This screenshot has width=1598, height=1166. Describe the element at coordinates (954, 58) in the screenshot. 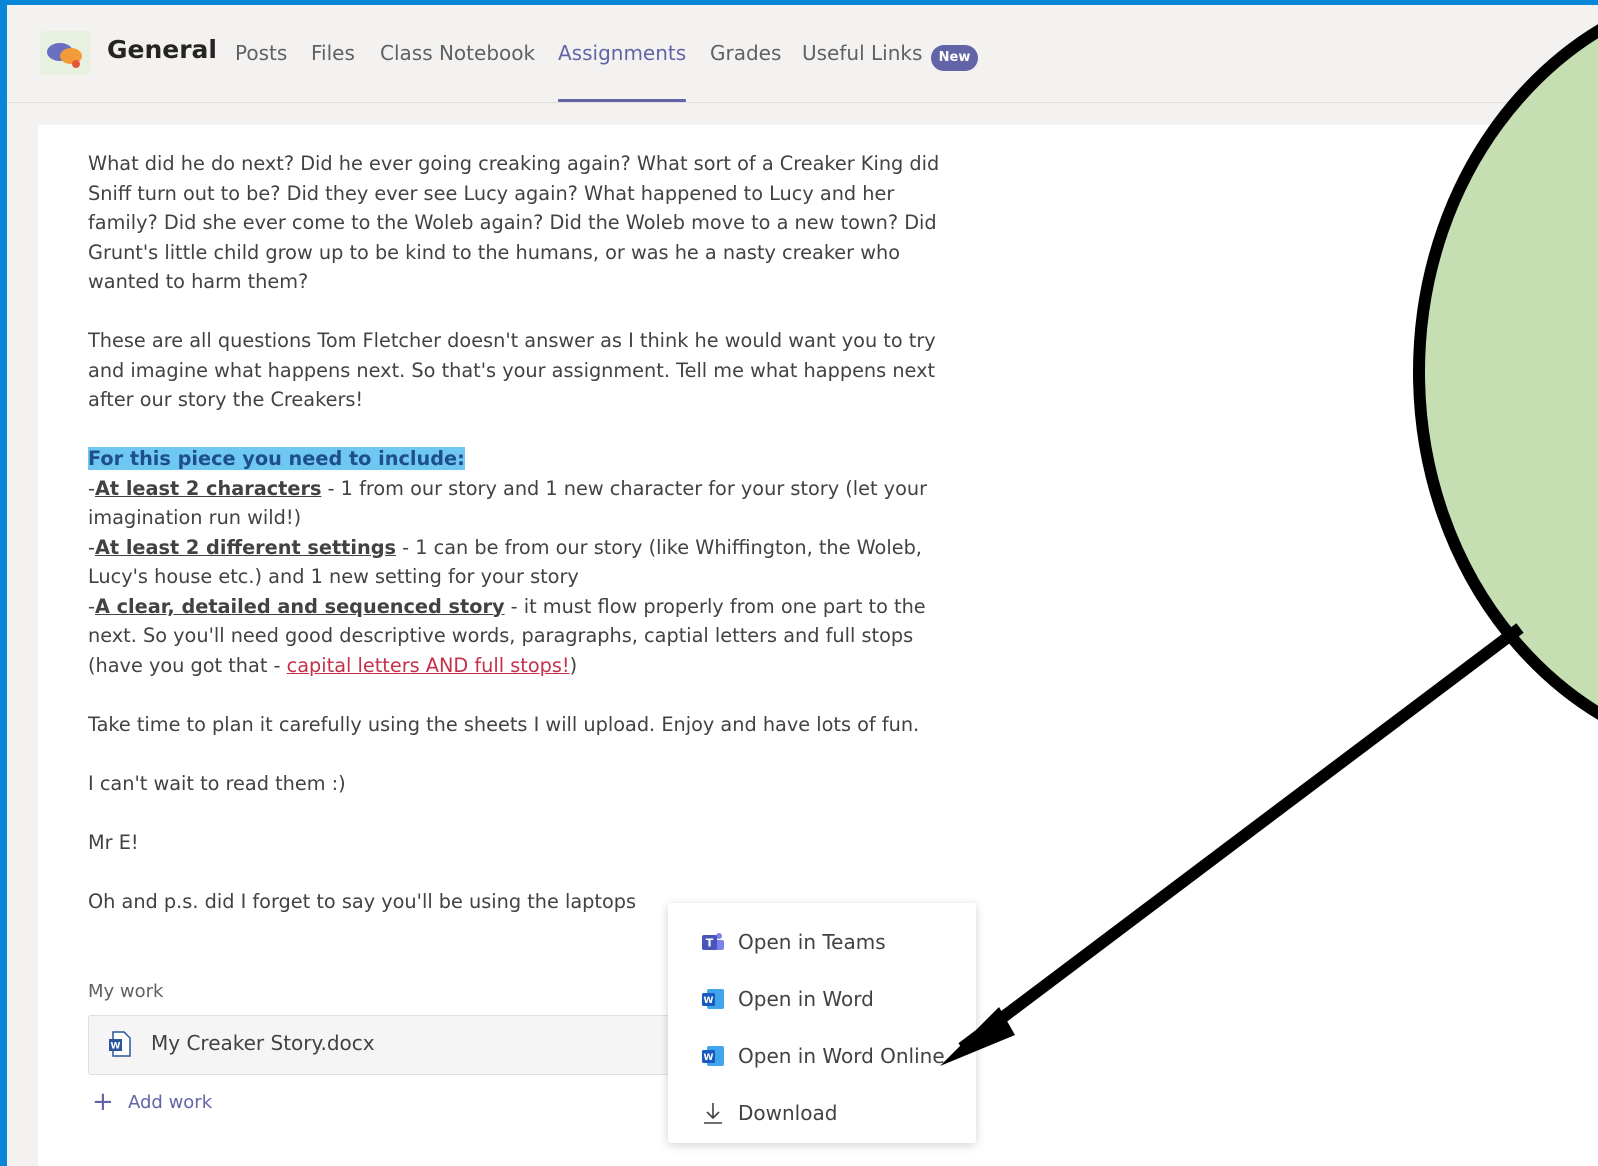

I see `new-badge: New` at that location.